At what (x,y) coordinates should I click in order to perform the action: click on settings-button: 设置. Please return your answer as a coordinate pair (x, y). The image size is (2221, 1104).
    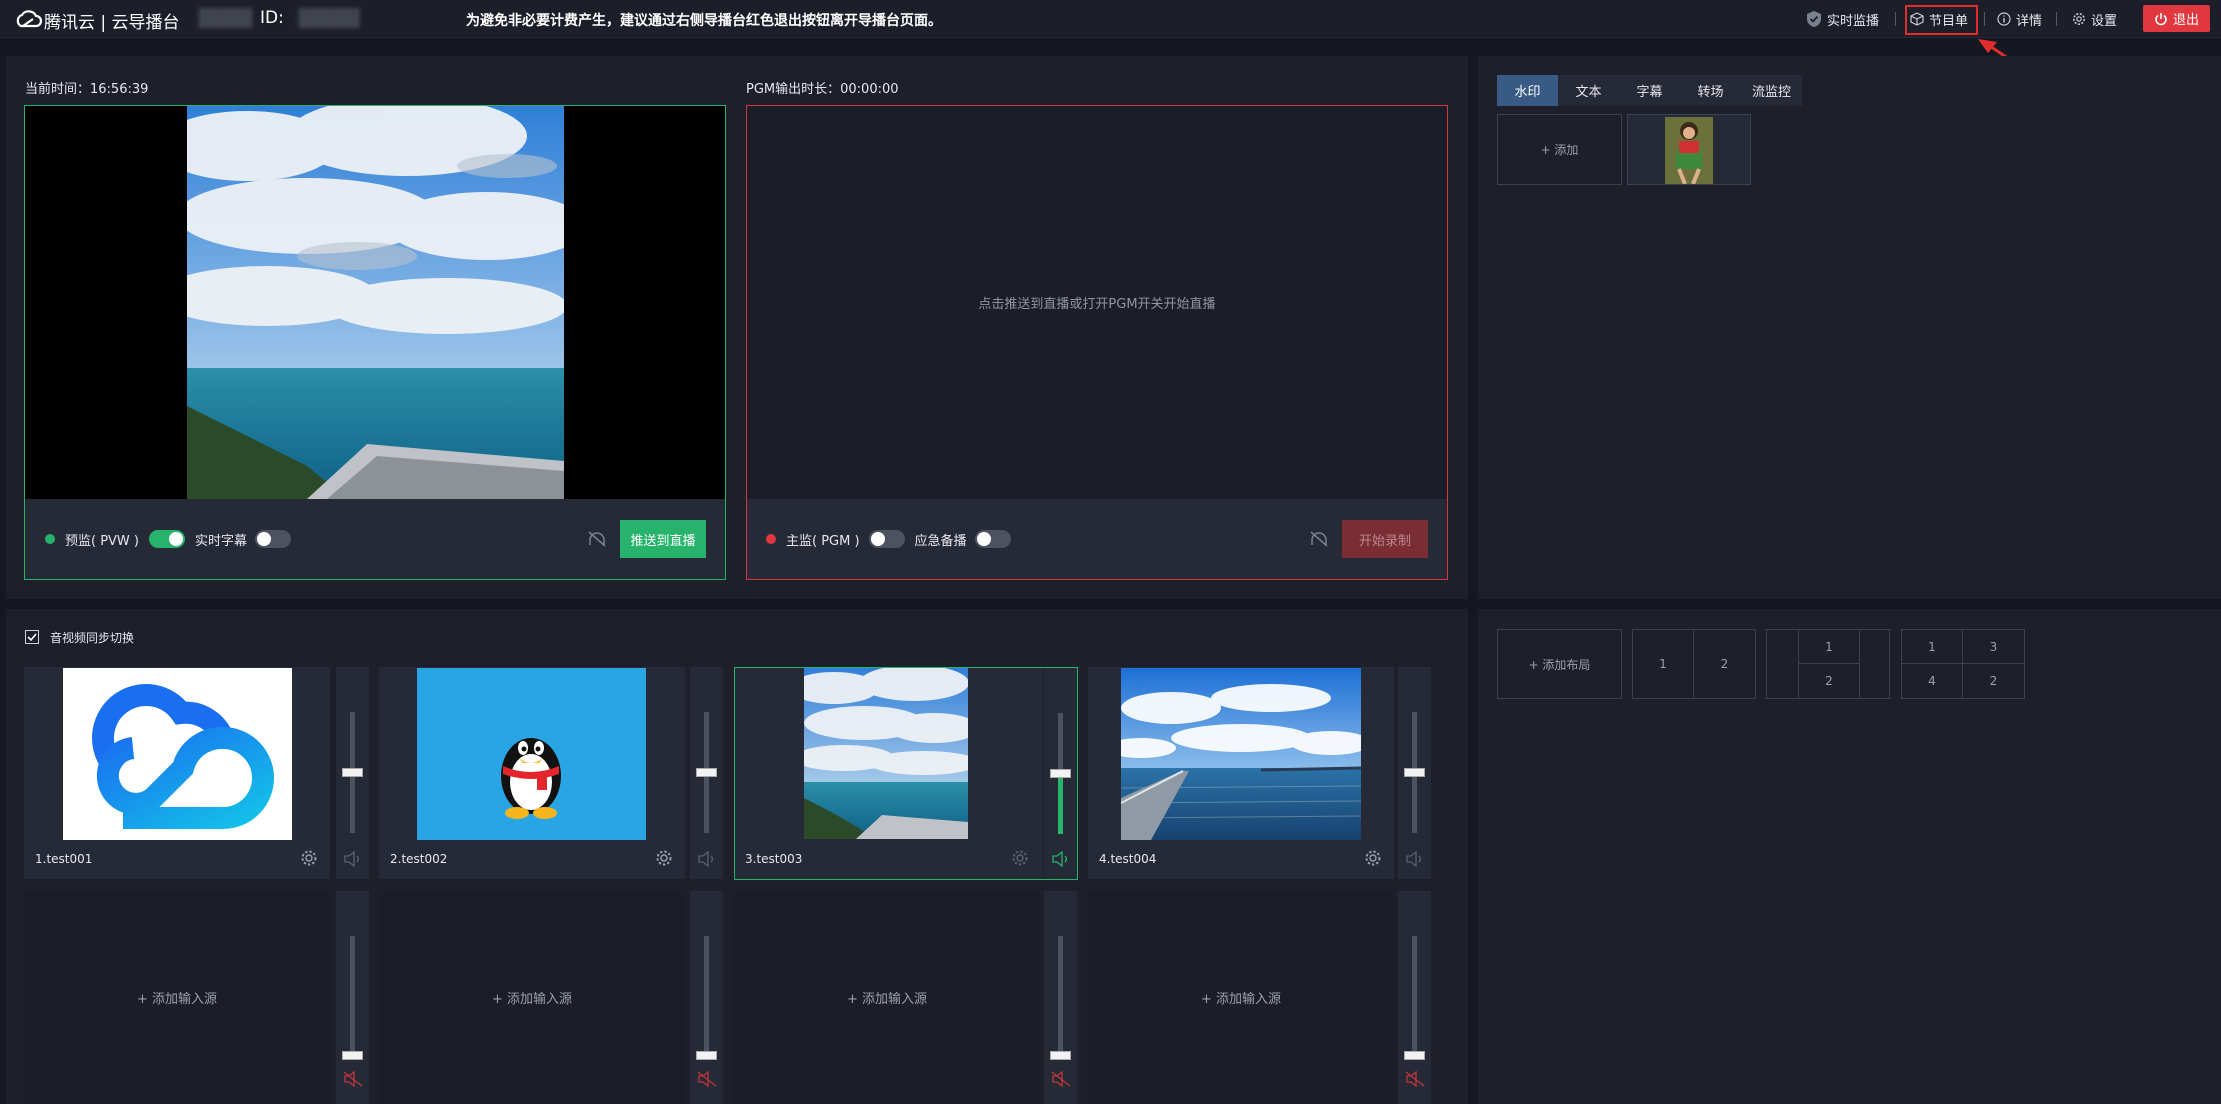
    Looking at the image, I should click on (2094, 19).